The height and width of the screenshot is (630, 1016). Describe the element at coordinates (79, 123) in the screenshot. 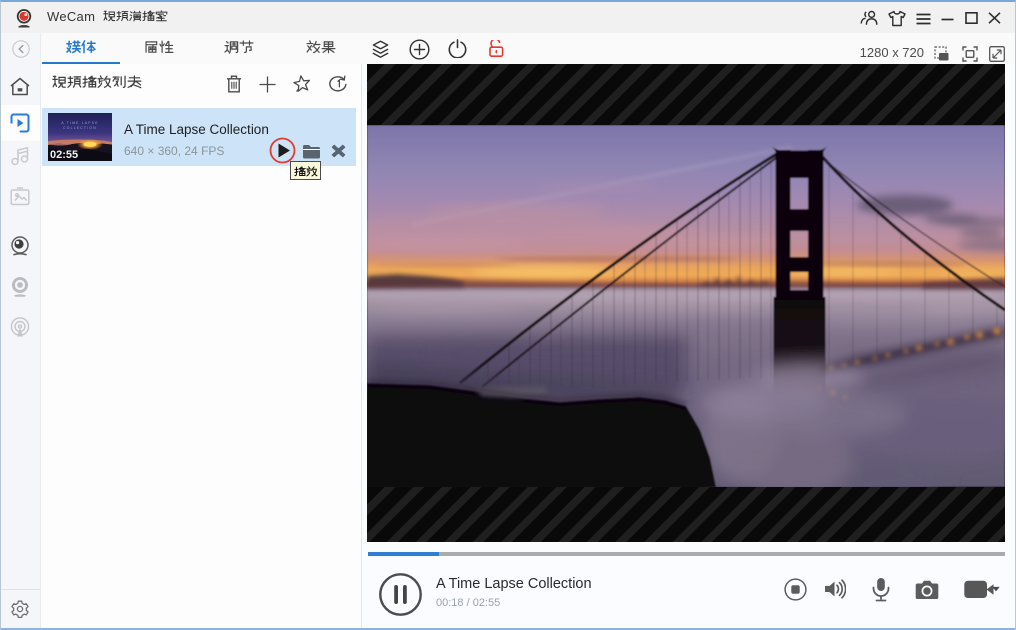

I see `svg-text: A TIME LAPSE` at that location.